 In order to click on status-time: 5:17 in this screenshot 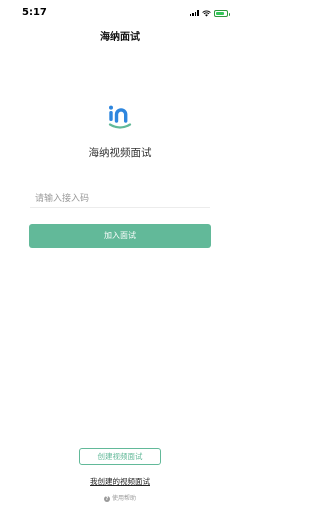, I will do `click(34, 12)`.